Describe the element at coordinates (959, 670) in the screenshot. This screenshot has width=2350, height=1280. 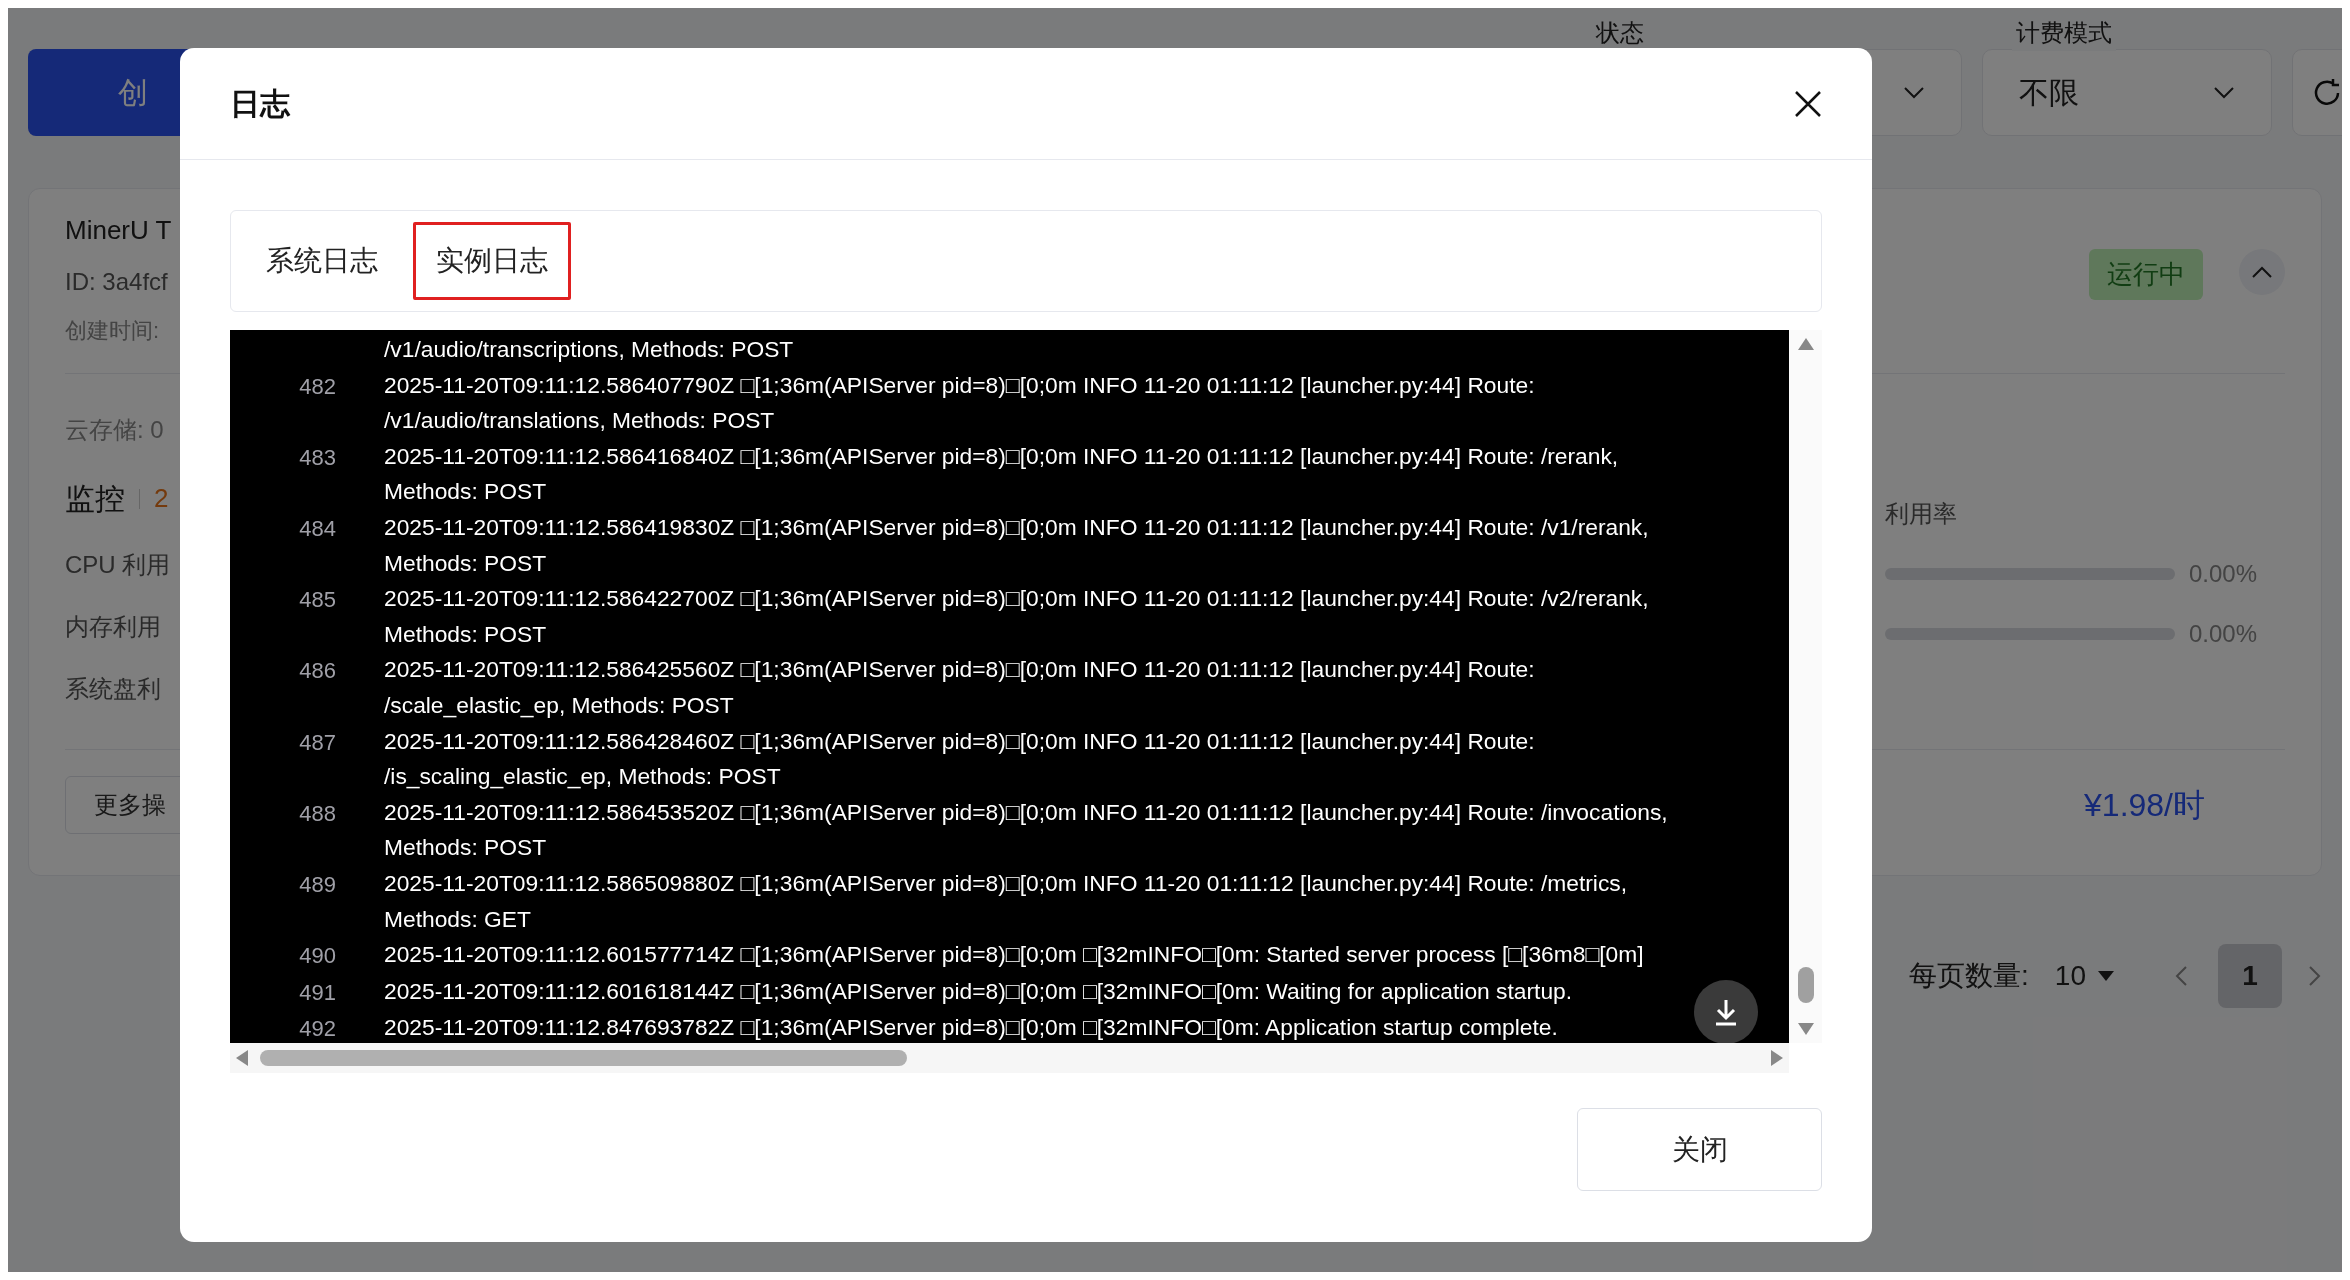
I see `log-line: 2025-11-20T09:11:12.586425560Z □[1;36m(APIServer pid=8)□[0;0m INFO 11-20 01:11:12 [launcher.py:44] Route:` at that location.